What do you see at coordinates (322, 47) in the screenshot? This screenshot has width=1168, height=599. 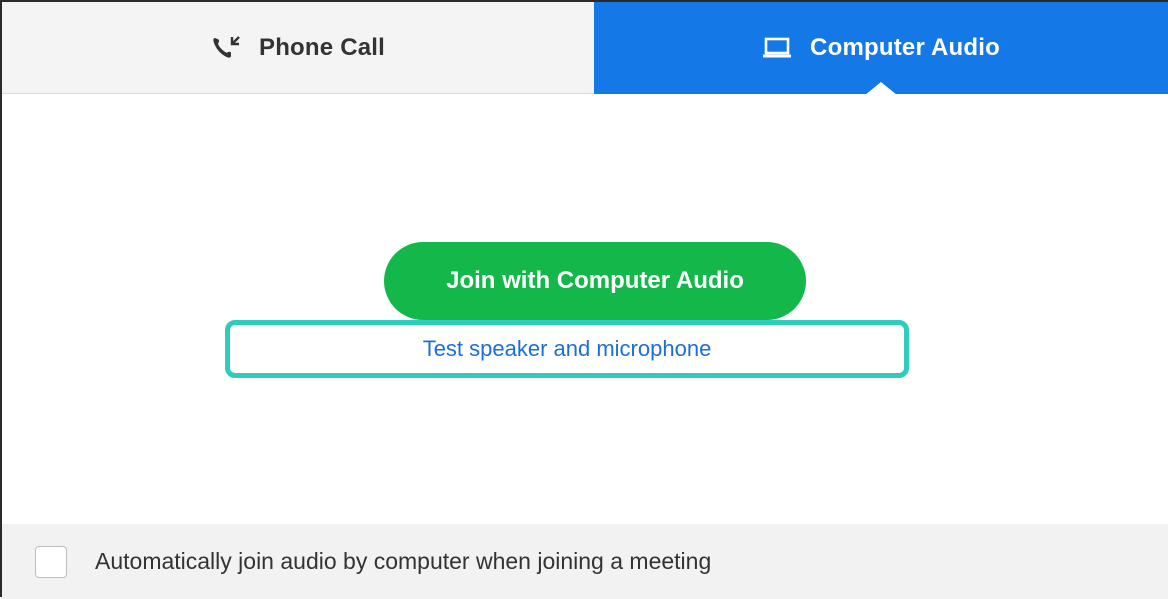 I see `tab-phone-call-label: Phone Call` at bounding box center [322, 47].